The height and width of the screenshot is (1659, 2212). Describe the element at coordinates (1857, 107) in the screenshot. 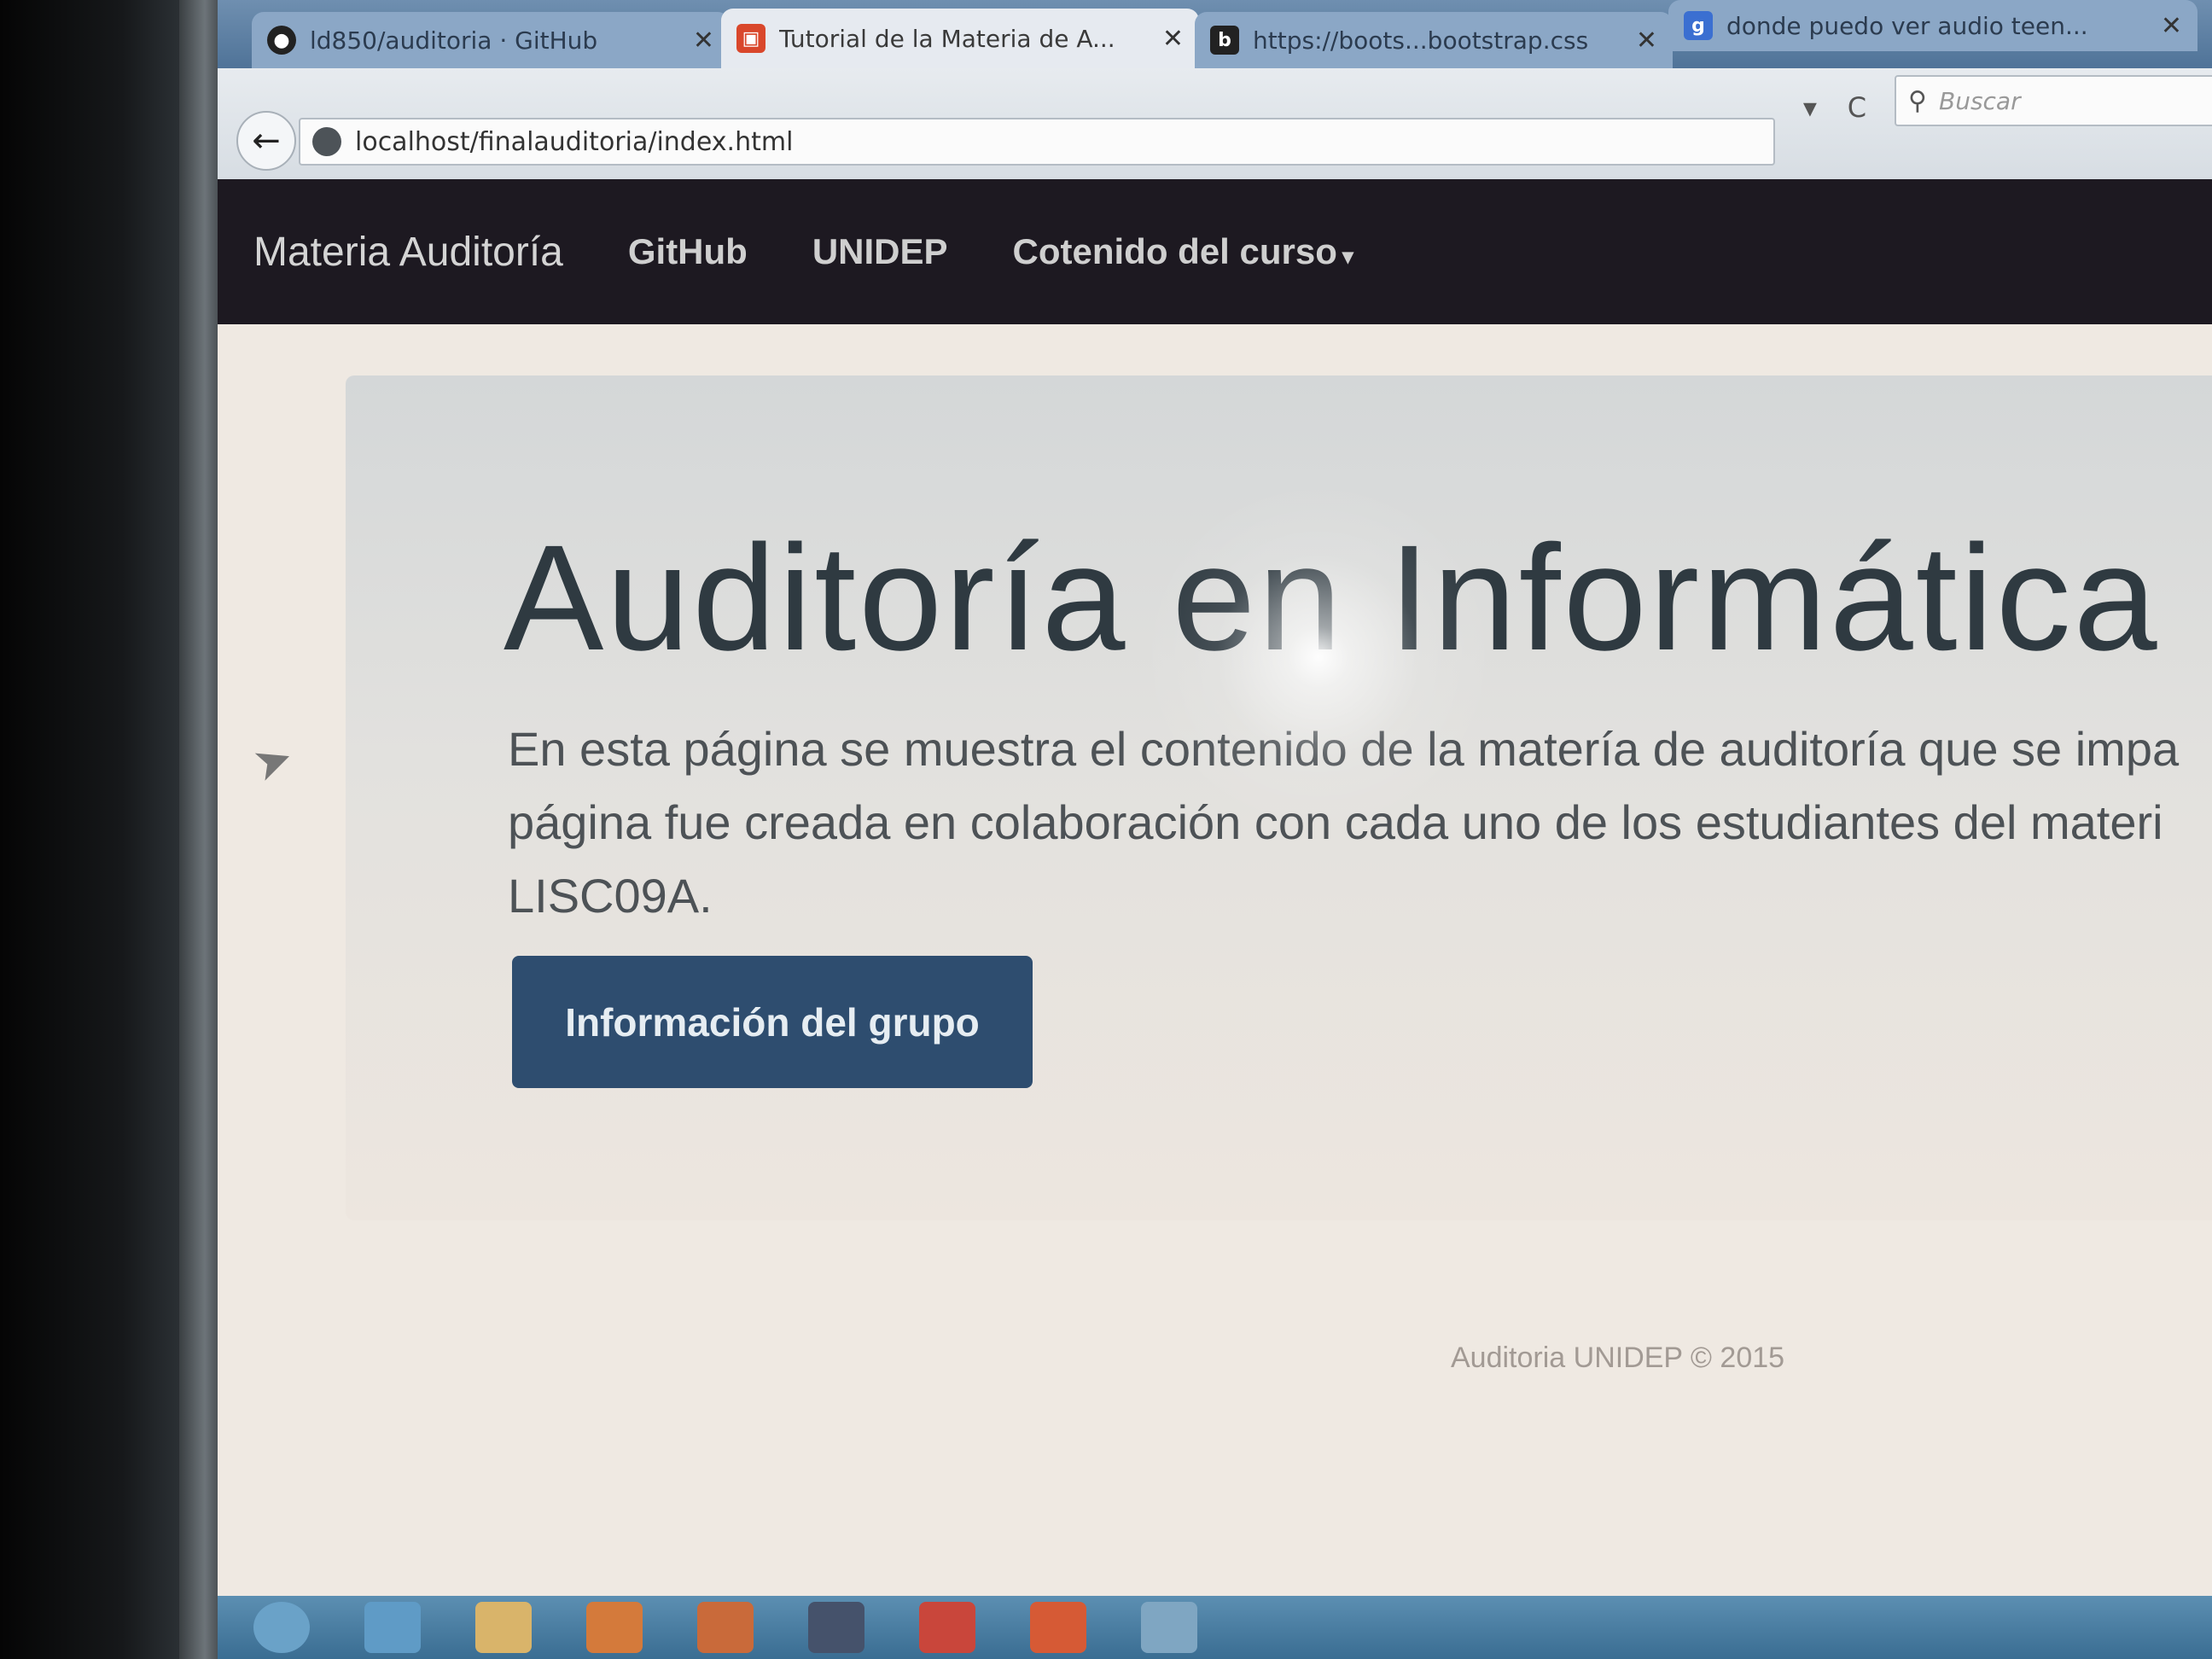

I see `reload-icon: C` at that location.